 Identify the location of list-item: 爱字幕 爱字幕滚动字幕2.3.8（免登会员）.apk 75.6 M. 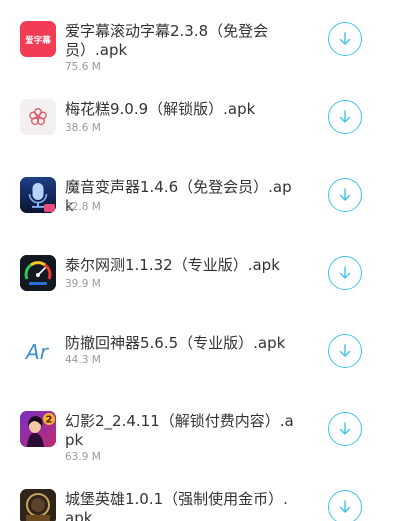
(200, 39).